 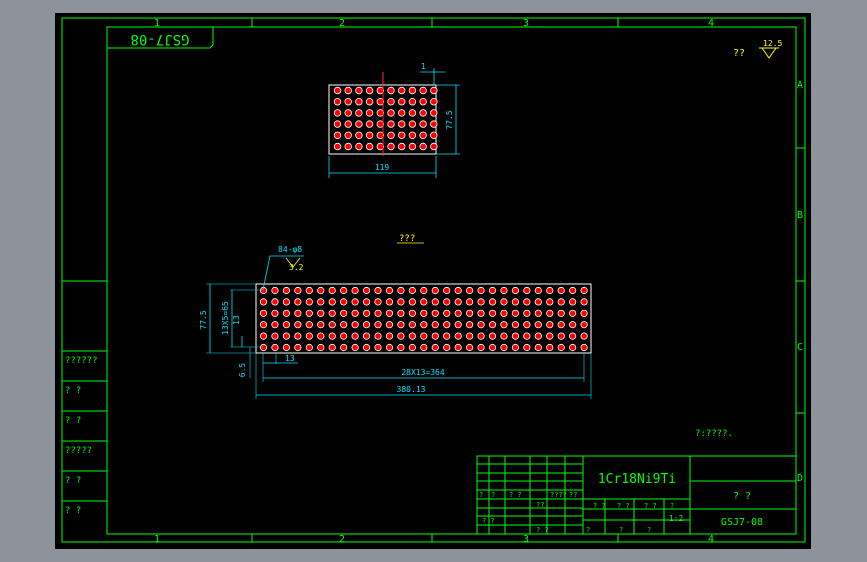 I want to click on pitch-v-dim: 13X5=65, so click(x=225, y=318).